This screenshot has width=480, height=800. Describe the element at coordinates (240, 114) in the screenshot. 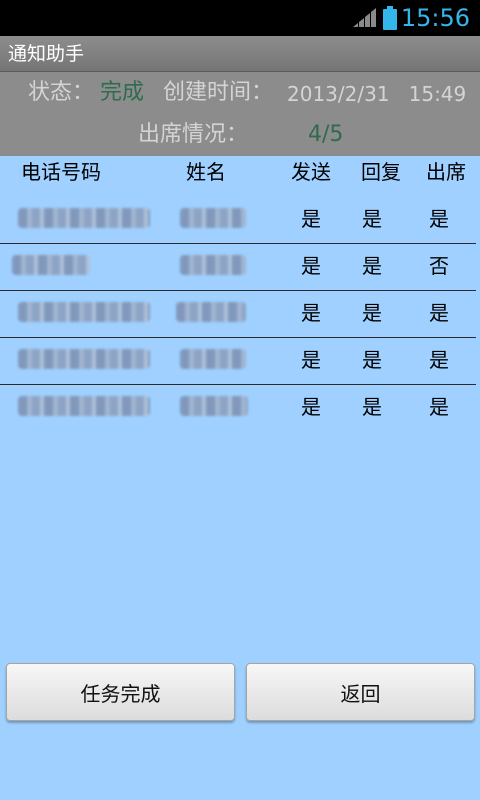

I see `summary-panel: 状态： 完成 创建时间： 2013/2/31 15:49 出席情况： 4/5` at that location.